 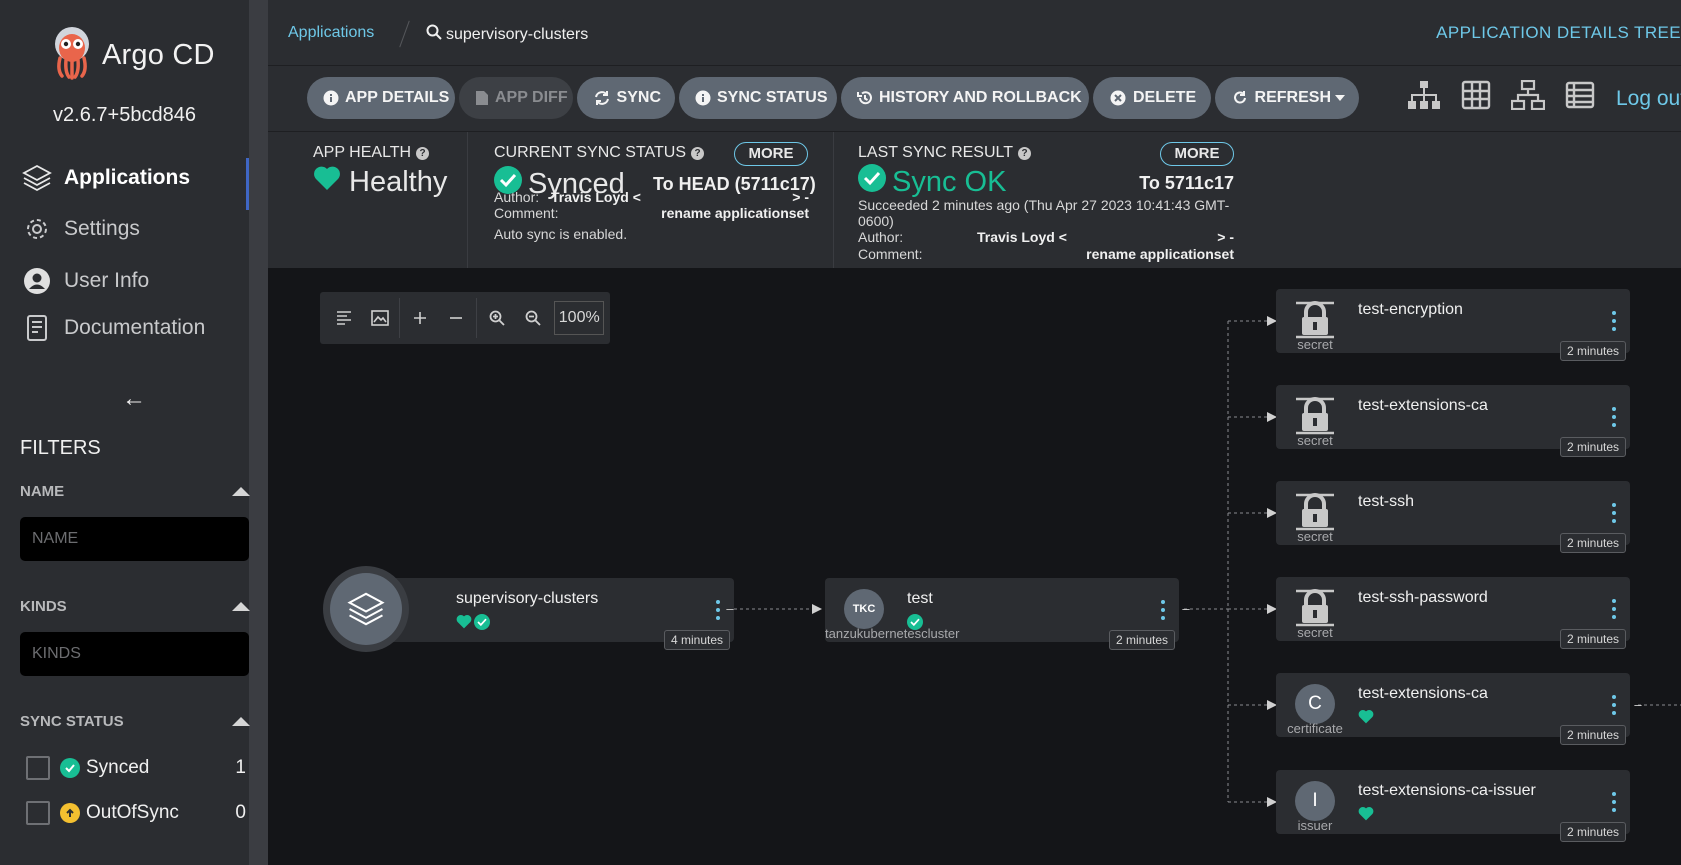 I want to click on user-icon, so click(x=37, y=281).